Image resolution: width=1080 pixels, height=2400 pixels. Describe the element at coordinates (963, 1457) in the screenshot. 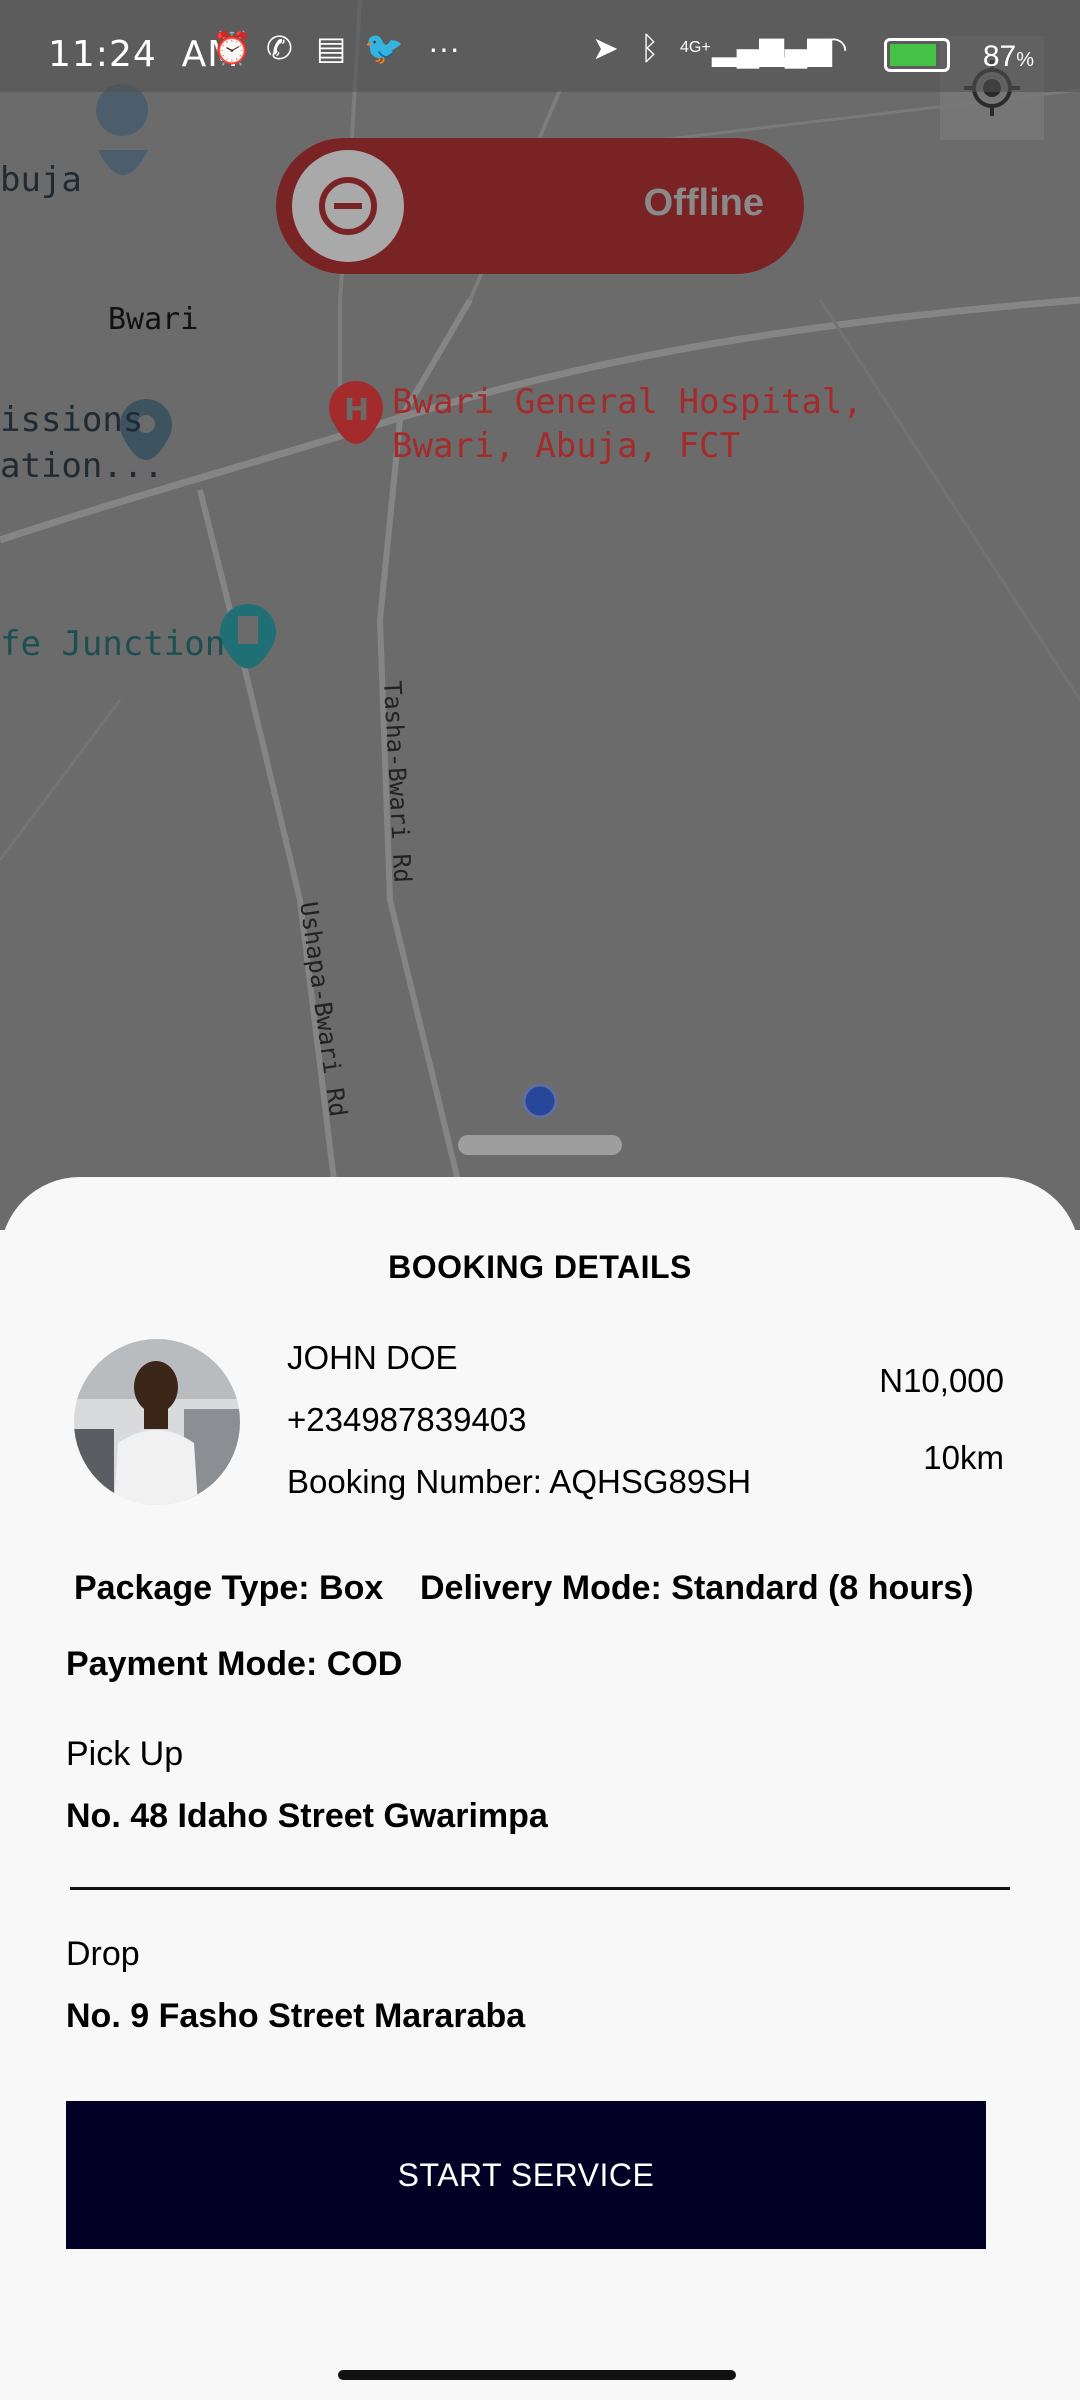

I see `booking-distance: 10km` at that location.